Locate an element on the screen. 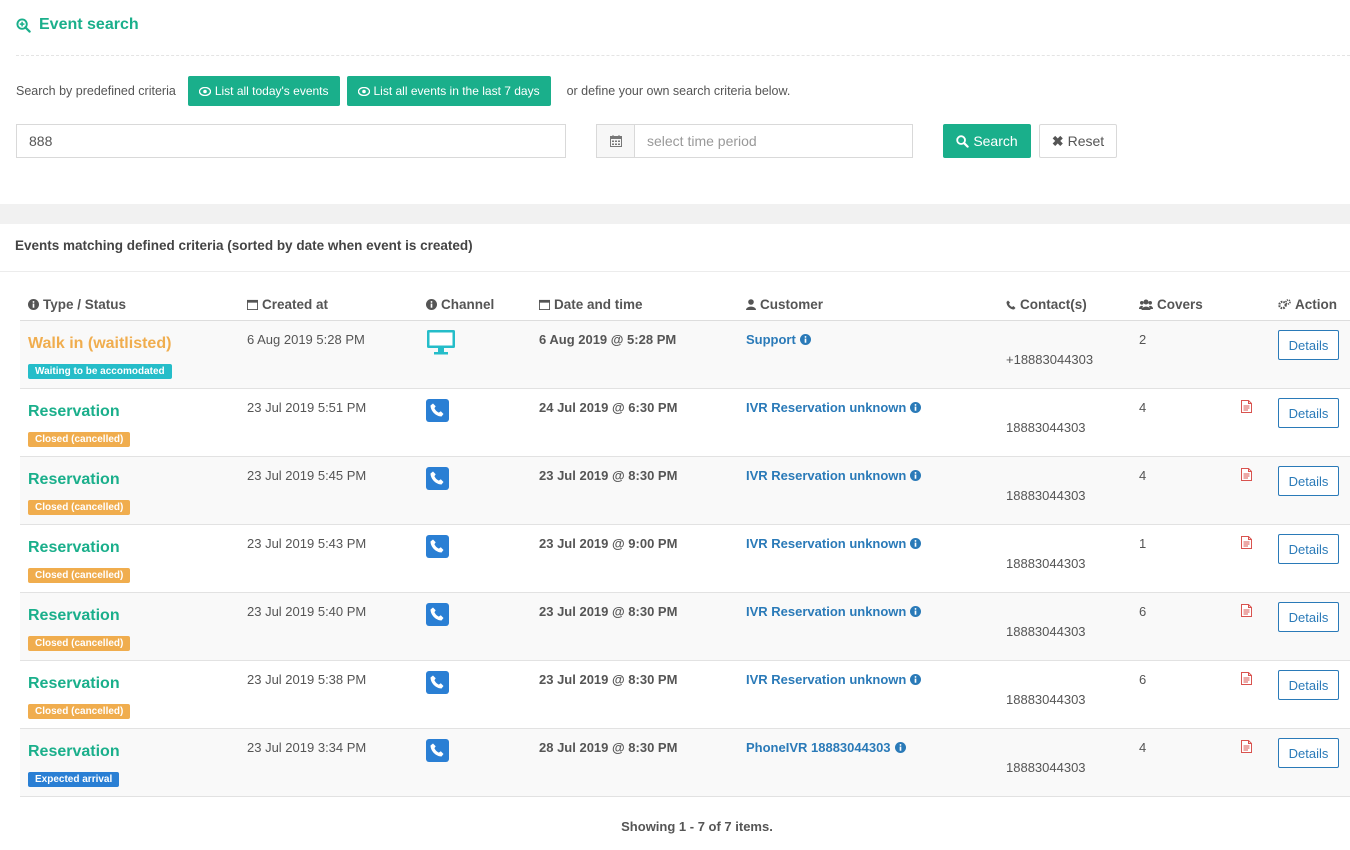 This screenshot has width=1350, height=850. reset-button: ✖ Reset is located at coordinates (1078, 141).